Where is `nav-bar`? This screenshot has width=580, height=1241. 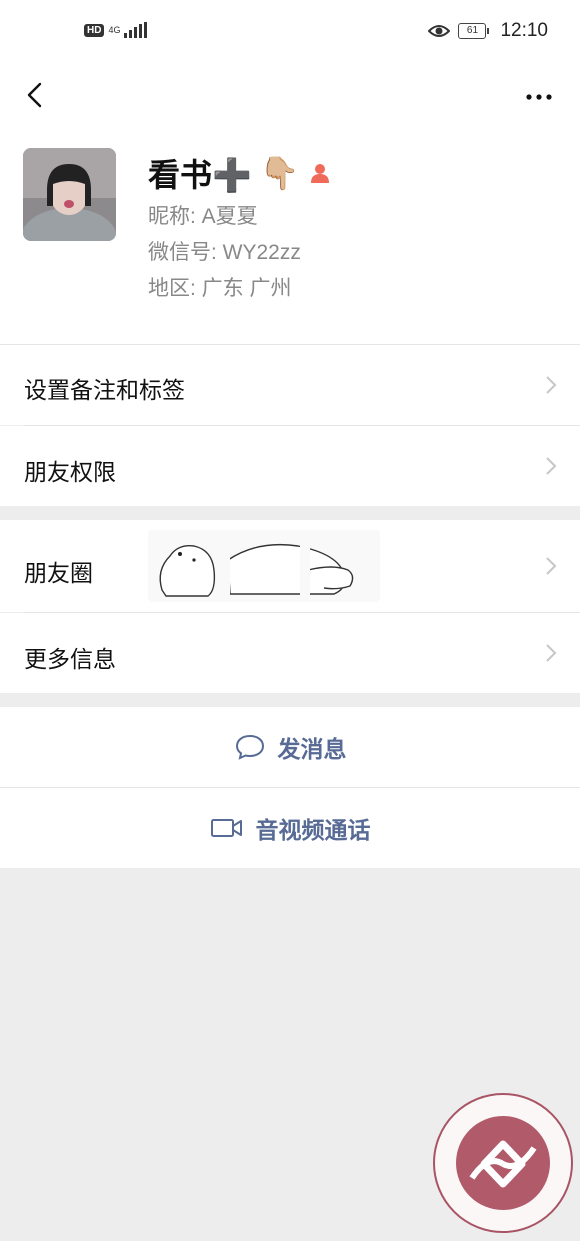 nav-bar is located at coordinates (290, 96).